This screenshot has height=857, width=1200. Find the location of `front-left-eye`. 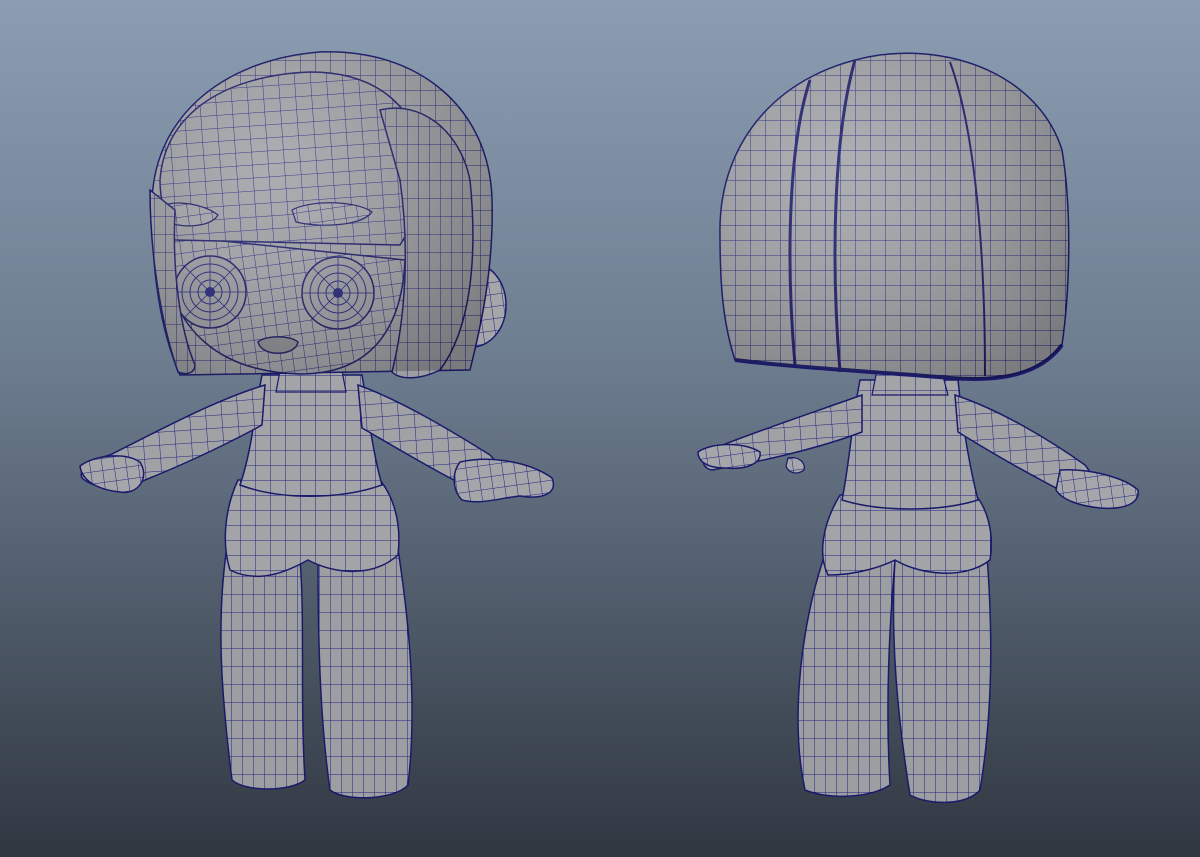

front-left-eye is located at coordinates (210, 292).